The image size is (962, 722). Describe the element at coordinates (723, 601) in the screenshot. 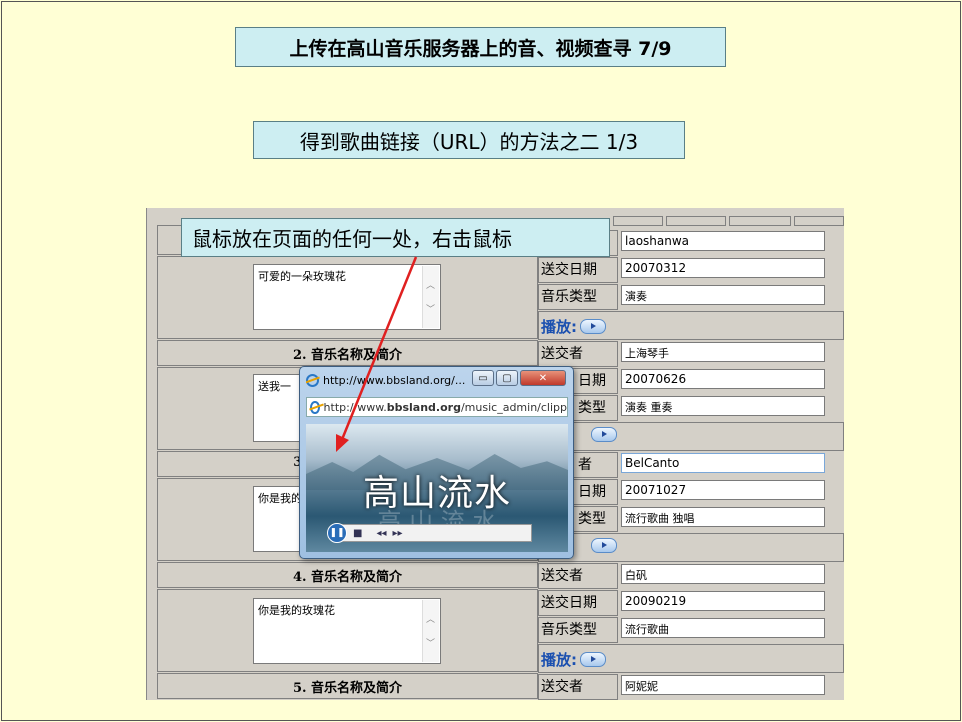

I see `date-field: 20090219` at that location.